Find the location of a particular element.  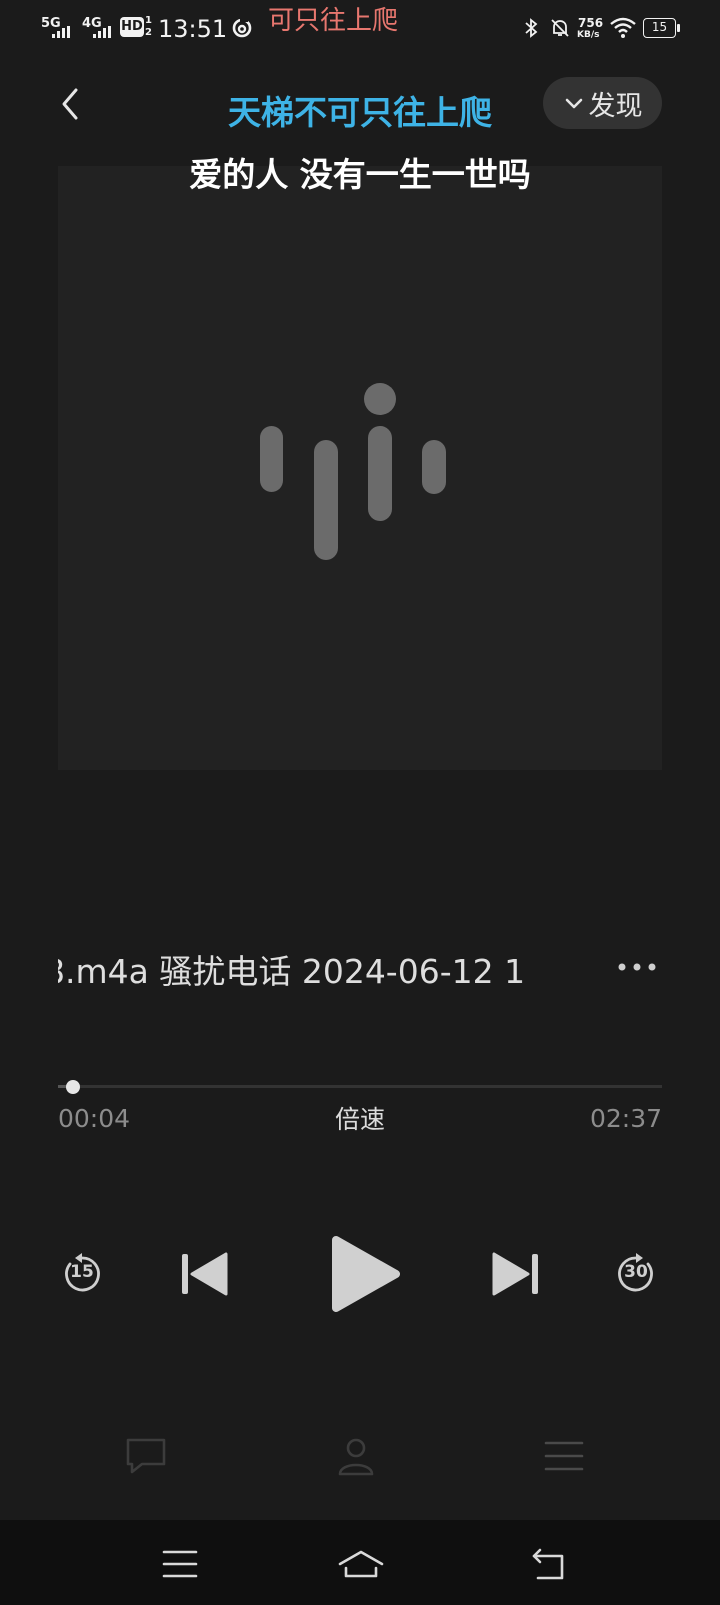

netease-music-icon is located at coordinates (242, 27).